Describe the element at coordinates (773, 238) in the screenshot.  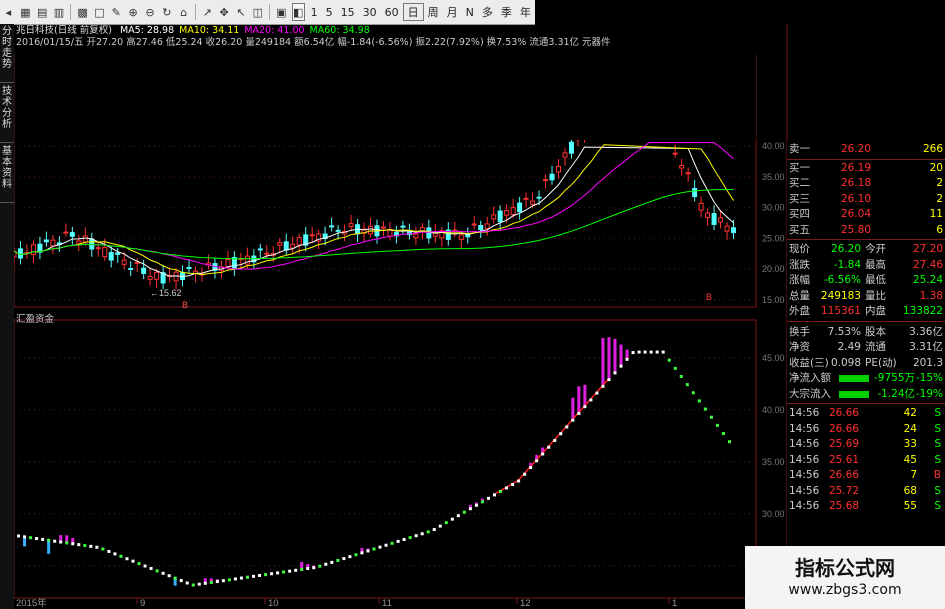
I see `price-tick-label: 25.00` at that location.